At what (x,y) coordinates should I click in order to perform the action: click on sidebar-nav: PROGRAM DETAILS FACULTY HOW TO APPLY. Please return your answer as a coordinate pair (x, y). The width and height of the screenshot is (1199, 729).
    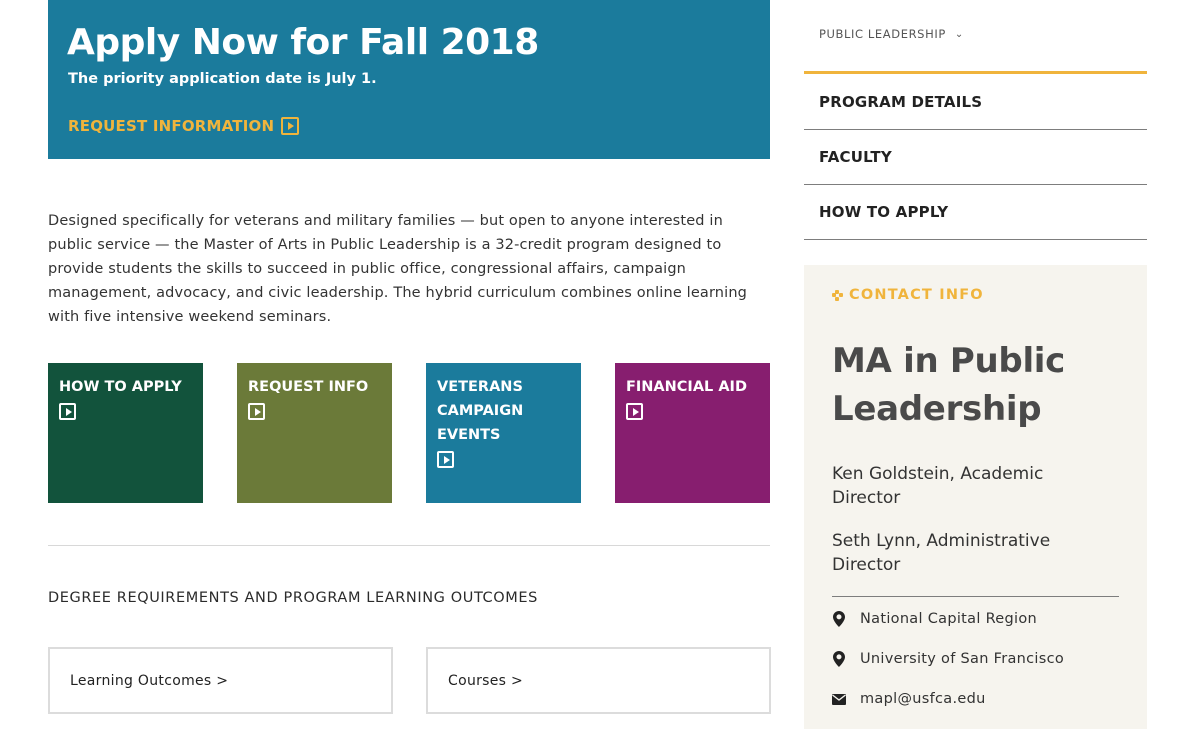
    Looking at the image, I should click on (975, 157).